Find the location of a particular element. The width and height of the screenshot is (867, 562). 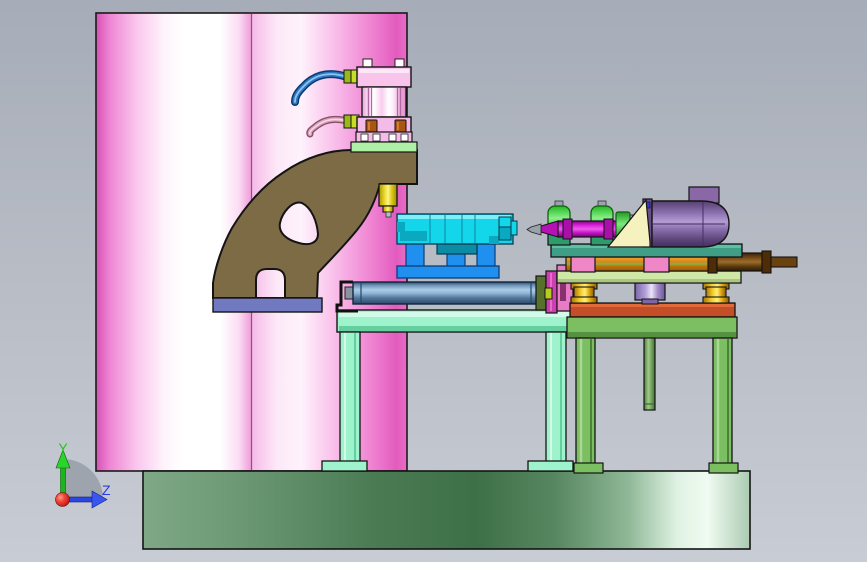

yellow-quill is located at coordinates (388, 195).